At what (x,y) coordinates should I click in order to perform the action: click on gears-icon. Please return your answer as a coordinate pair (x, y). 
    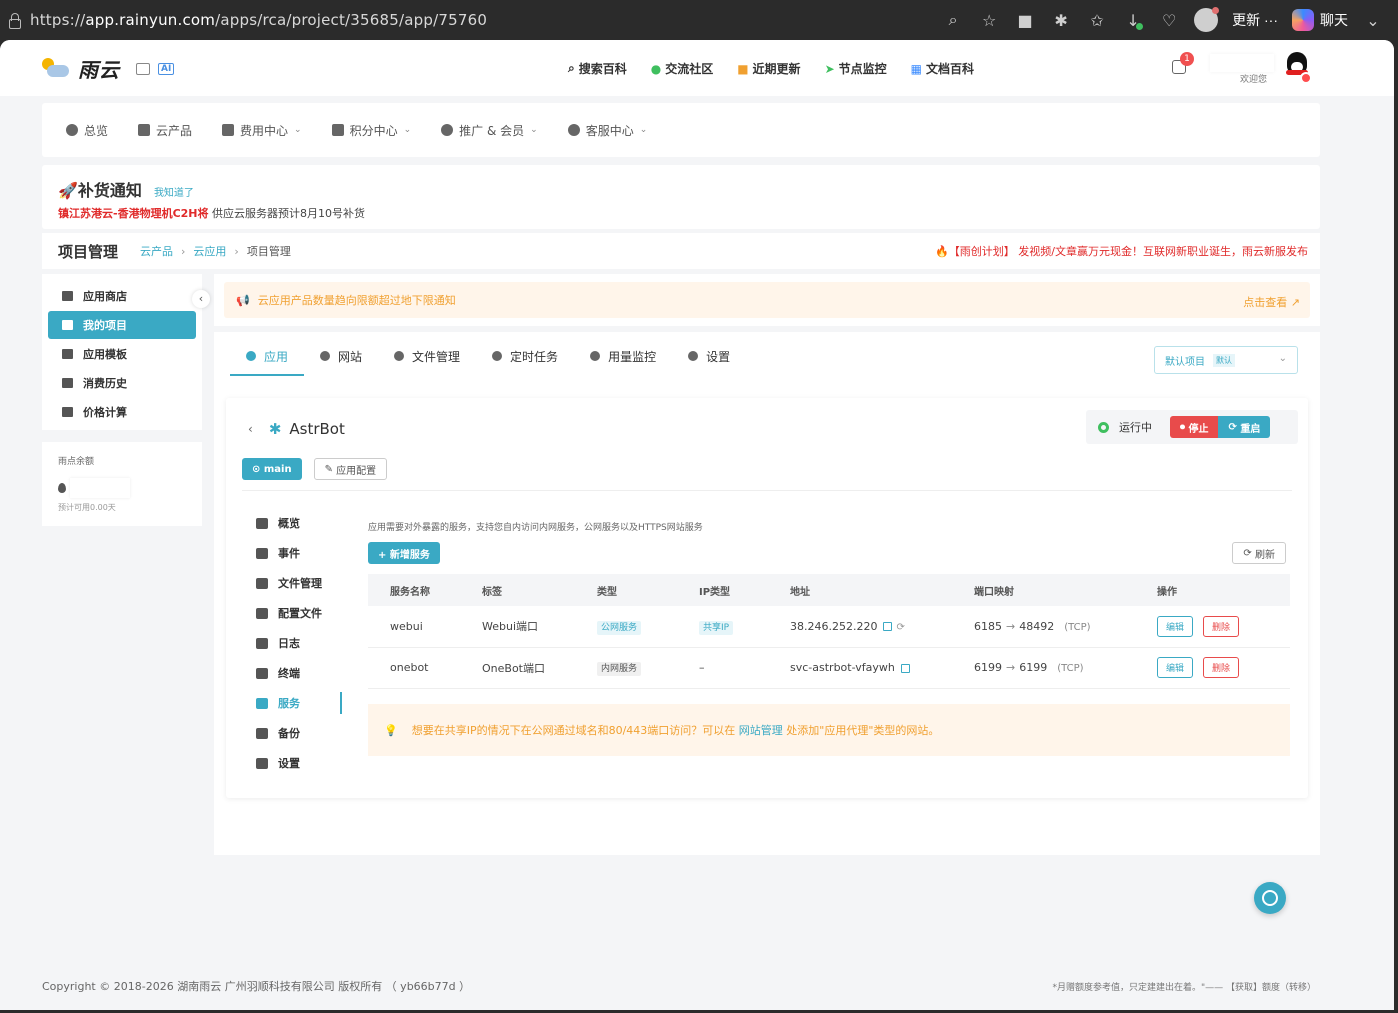
    Looking at the image, I should click on (262, 613).